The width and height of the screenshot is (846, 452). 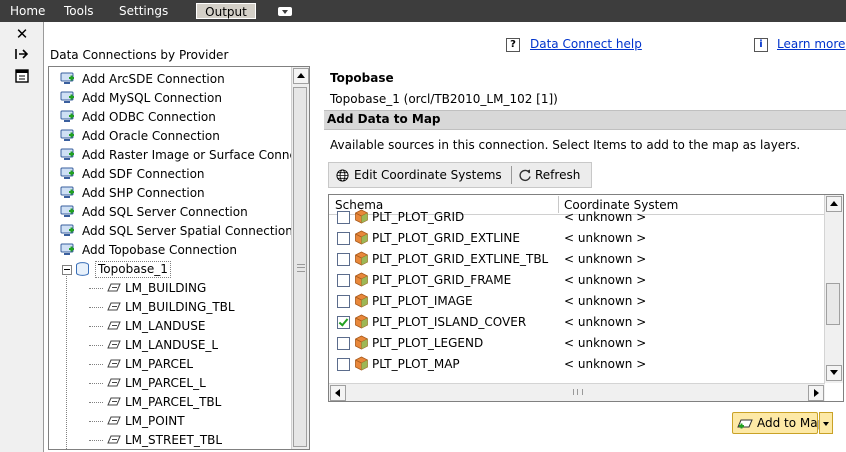 What do you see at coordinates (149, 383) in the screenshot?
I see `layer-item: LM_PARCEL_L` at bounding box center [149, 383].